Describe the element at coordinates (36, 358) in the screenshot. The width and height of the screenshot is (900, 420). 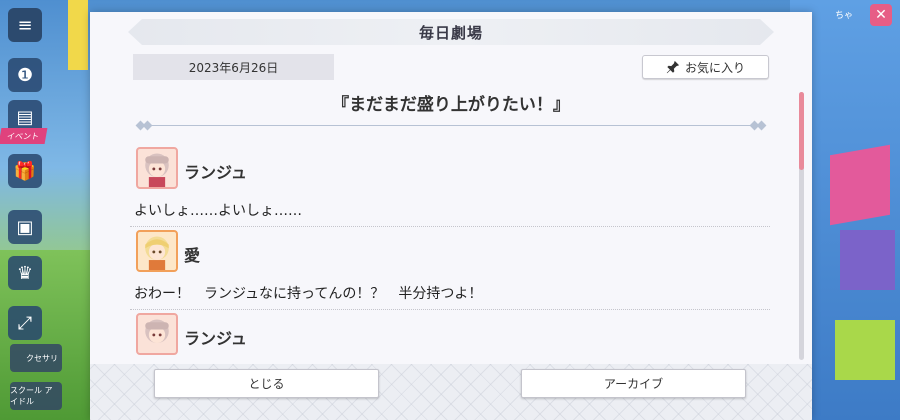
I see `accessory-button: クセサリ` at that location.